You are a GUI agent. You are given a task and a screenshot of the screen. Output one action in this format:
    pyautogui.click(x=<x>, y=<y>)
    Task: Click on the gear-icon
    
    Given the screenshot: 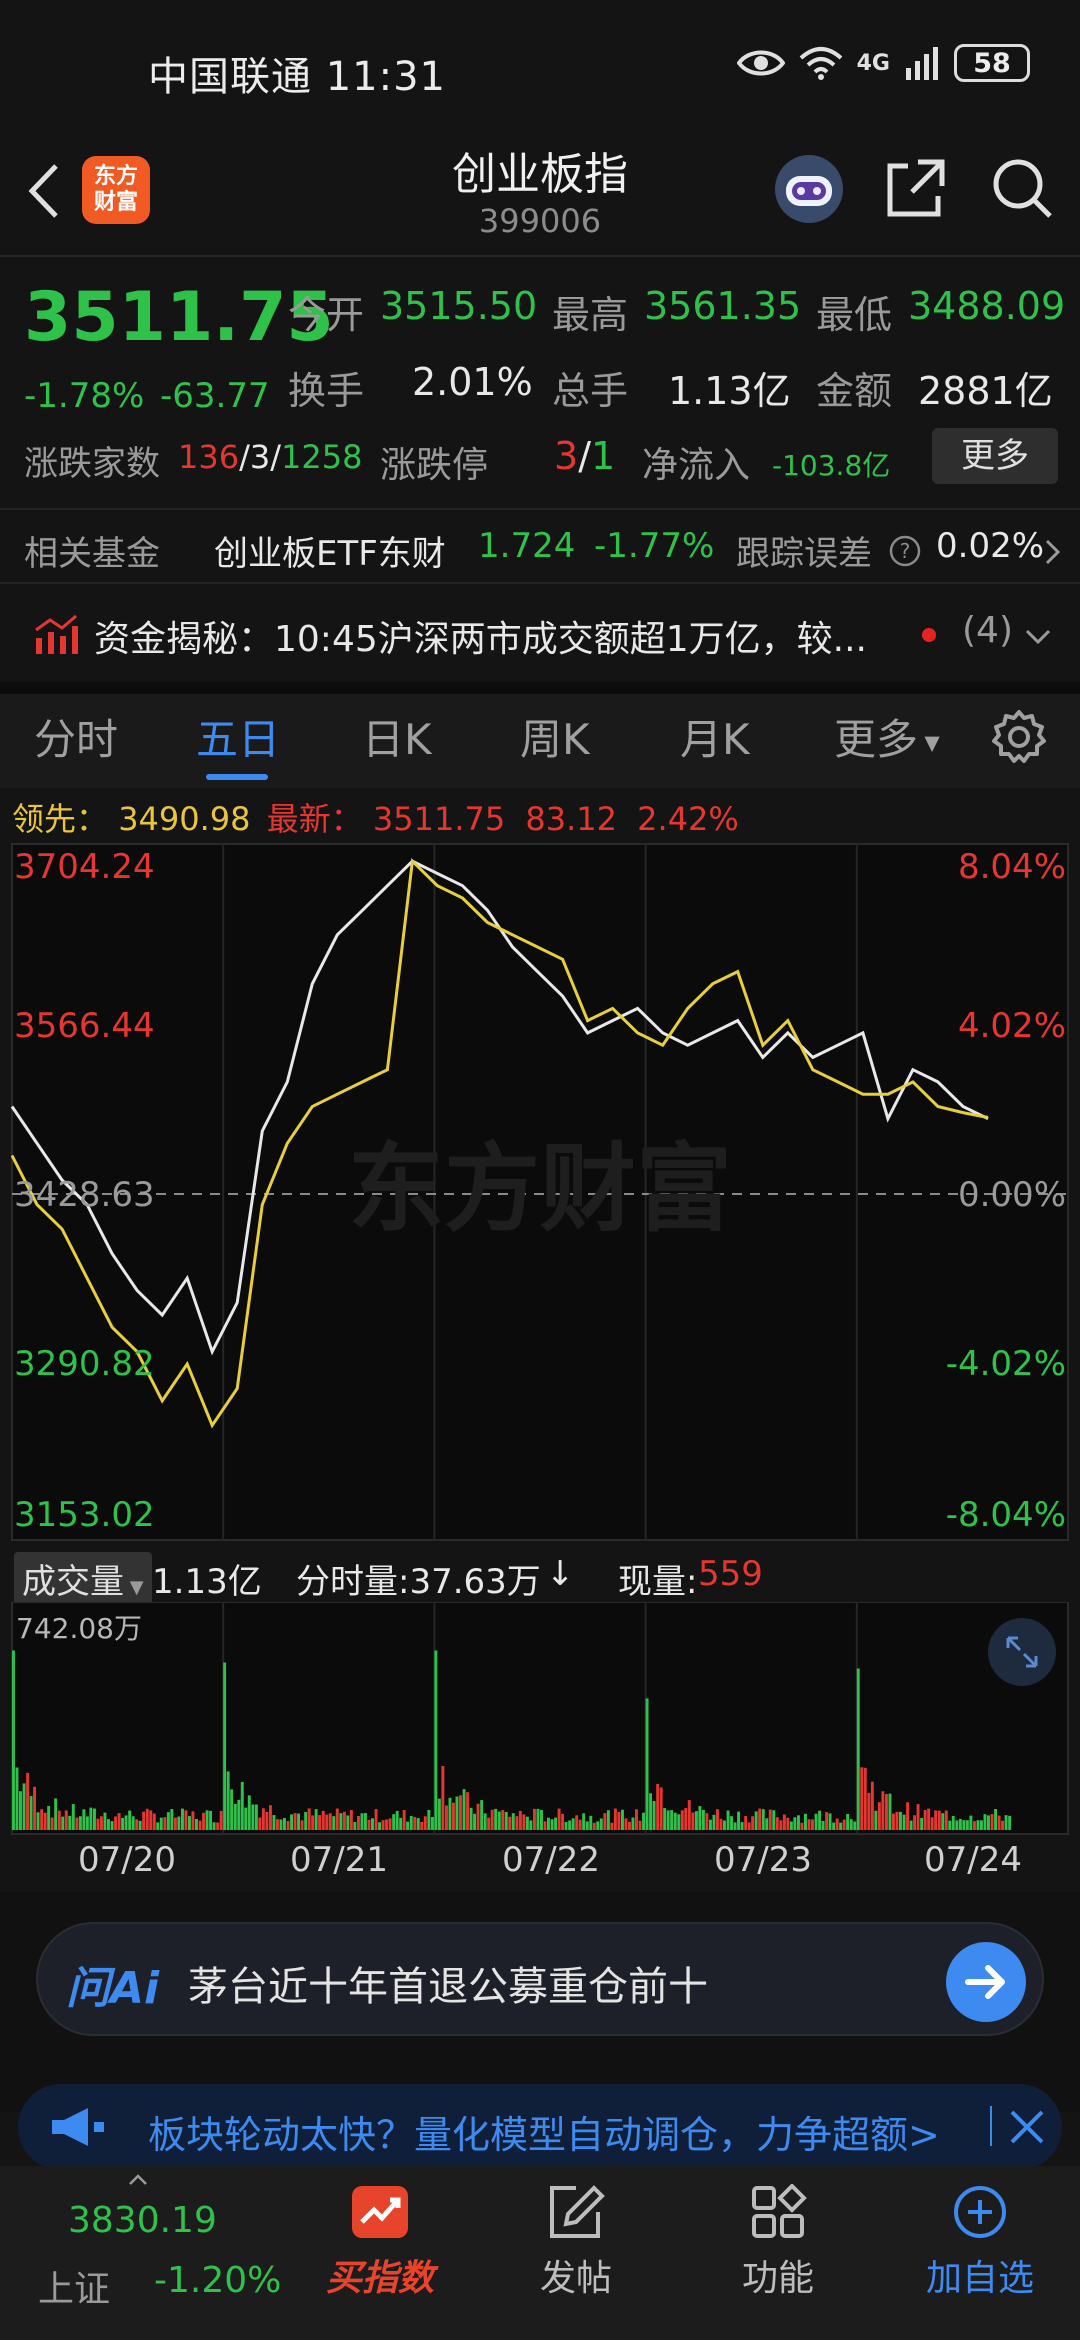 What is the action you would take?
    pyautogui.click(x=1019, y=737)
    